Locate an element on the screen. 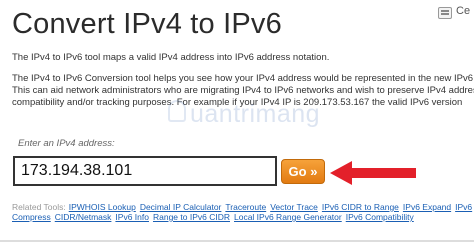  related-link: IPv6 Compatibility is located at coordinates (380, 217).